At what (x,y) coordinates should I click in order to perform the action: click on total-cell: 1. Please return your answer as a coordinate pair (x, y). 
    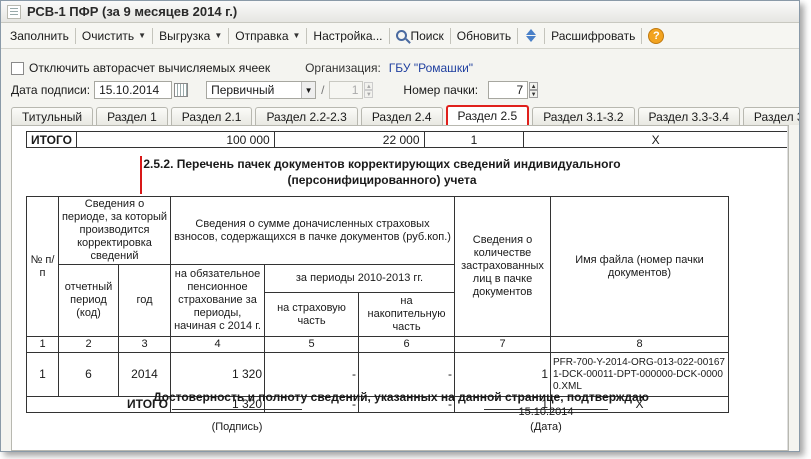
    Looking at the image, I should click on (474, 139).